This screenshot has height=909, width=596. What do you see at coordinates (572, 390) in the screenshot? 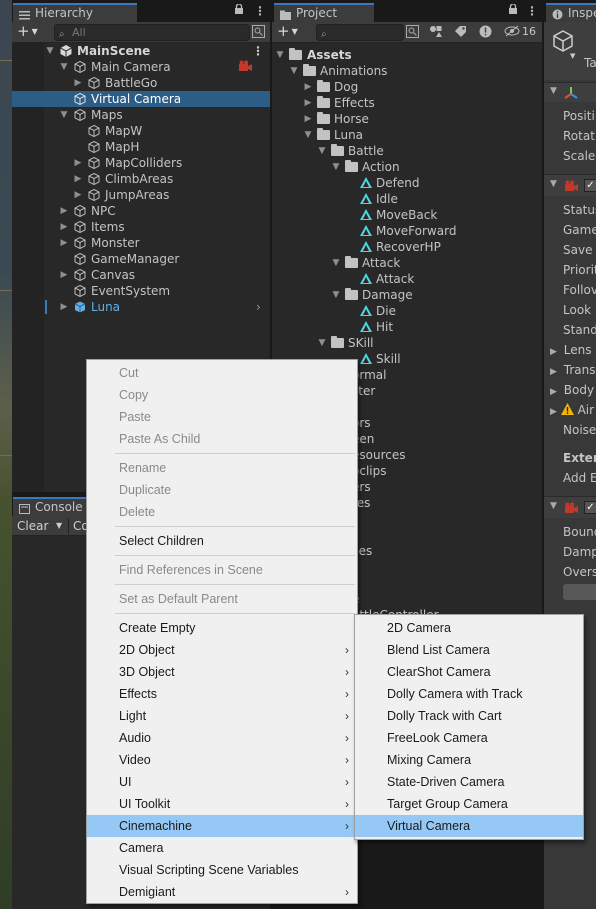
I see `inspector-foldout: ▶ Body` at bounding box center [572, 390].